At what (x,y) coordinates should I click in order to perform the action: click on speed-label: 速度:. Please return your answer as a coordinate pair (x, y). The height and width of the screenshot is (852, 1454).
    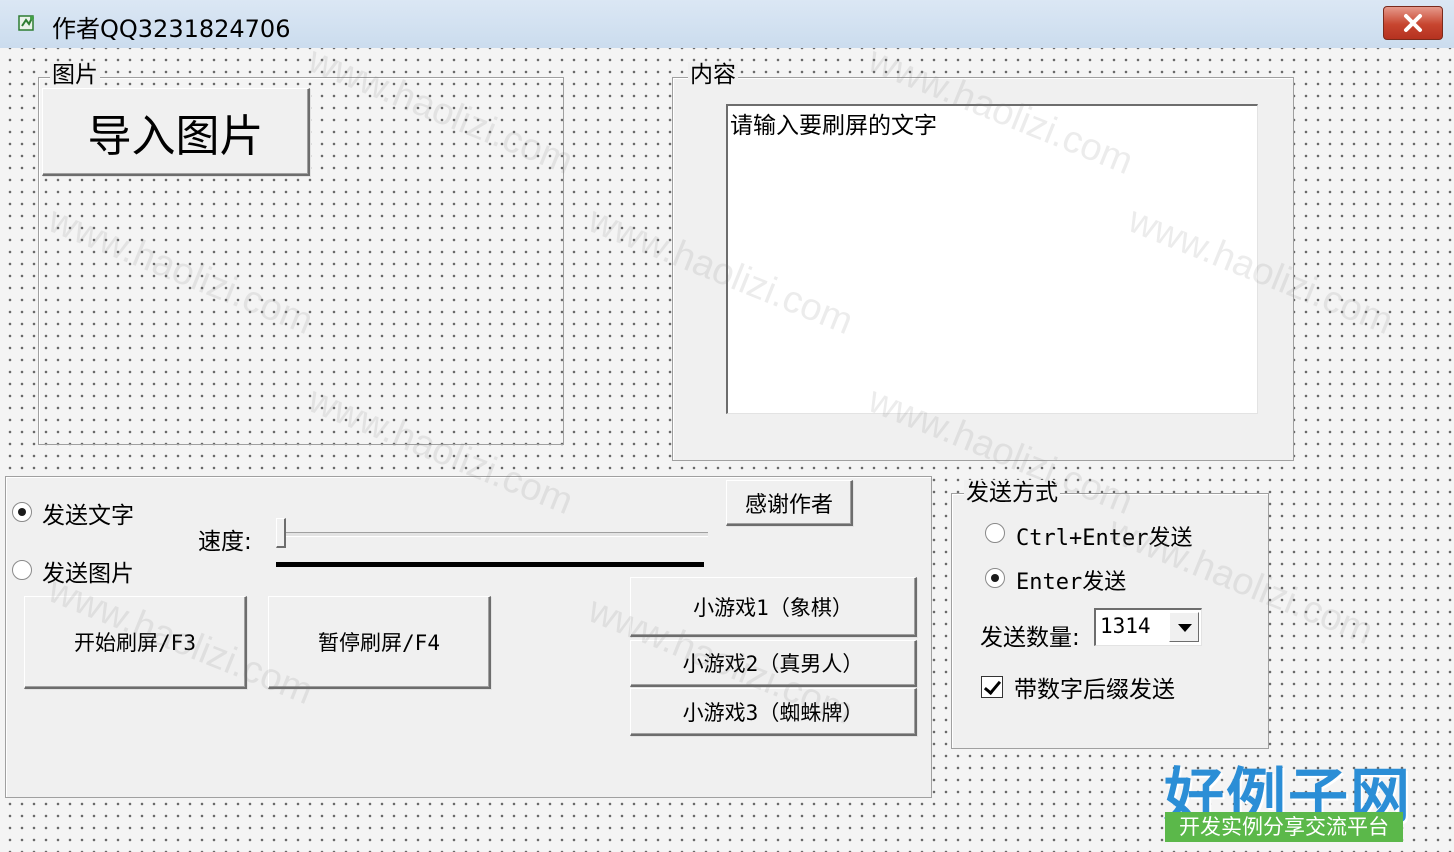
    Looking at the image, I should click on (225, 542).